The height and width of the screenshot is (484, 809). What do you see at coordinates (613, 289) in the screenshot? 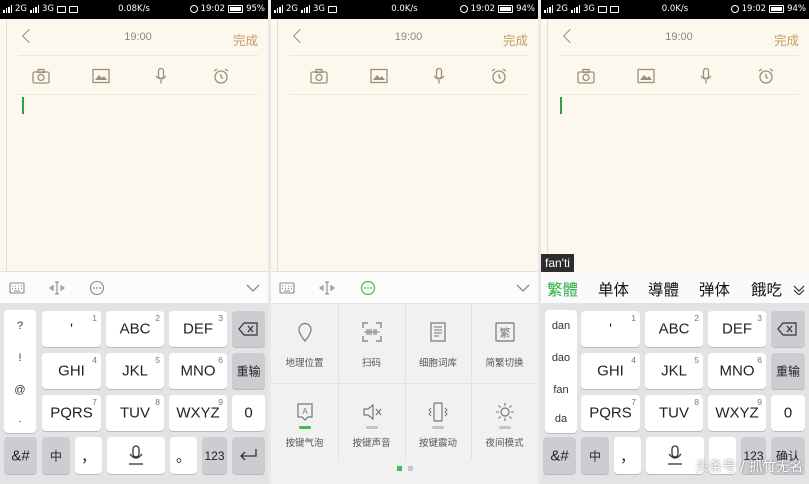
I see `candidate-word: 单体` at bounding box center [613, 289].